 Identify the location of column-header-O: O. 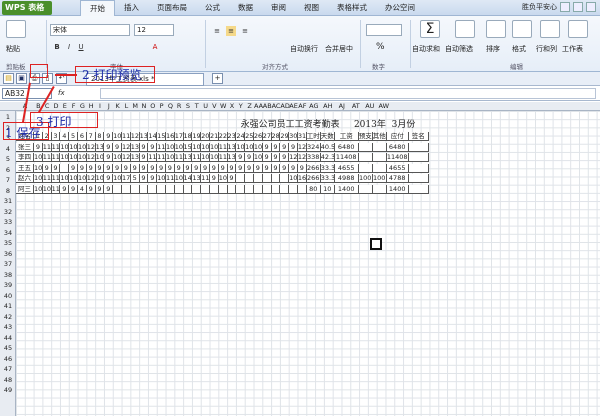
(152, 106).